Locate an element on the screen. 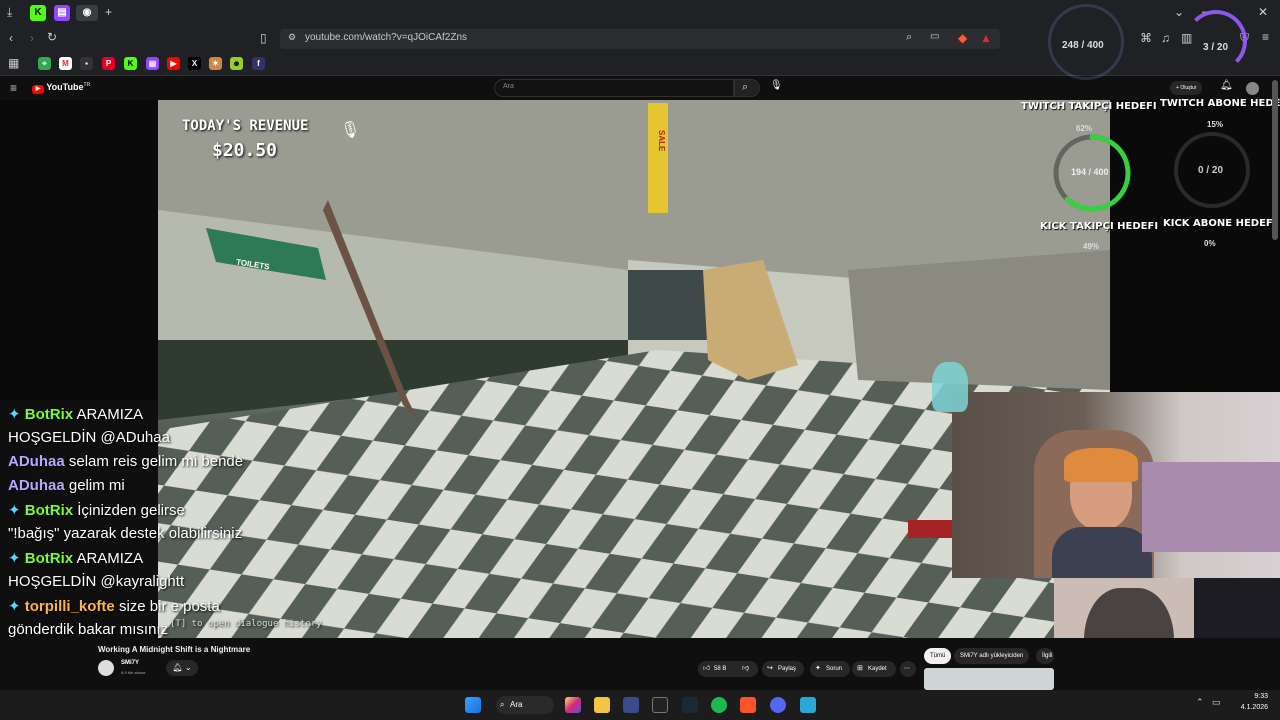  chip-related: İlgili is located at coordinates (1045, 656).